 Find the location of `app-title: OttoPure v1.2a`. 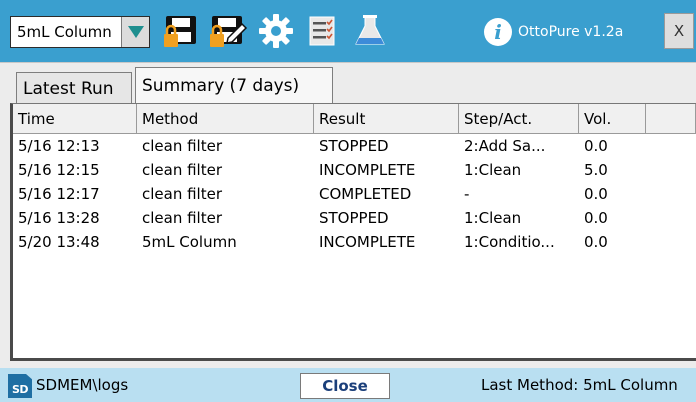

app-title: OttoPure v1.2a is located at coordinates (571, 32).